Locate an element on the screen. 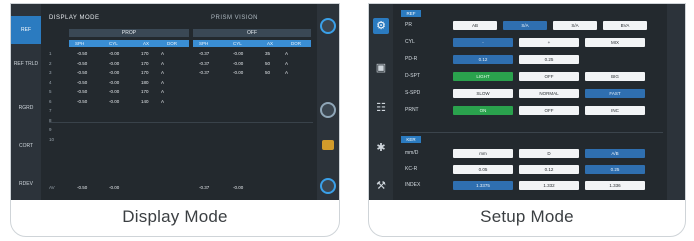 The height and width of the screenshot is (241, 694). settings-icon: ✱ is located at coordinates (381, 148).